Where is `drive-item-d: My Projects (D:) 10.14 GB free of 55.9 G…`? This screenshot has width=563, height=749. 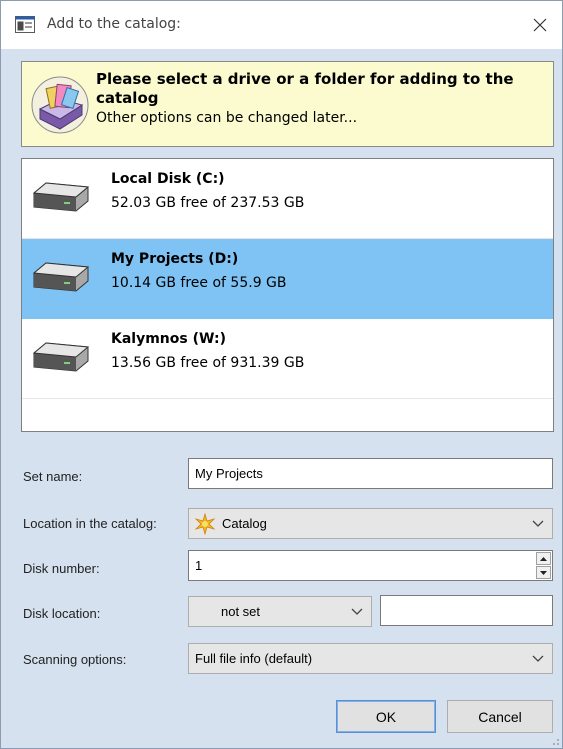 drive-item-d: My Projects (D:) 10.14 GB free of 55.9 G… is located at coordinates (287, 279).